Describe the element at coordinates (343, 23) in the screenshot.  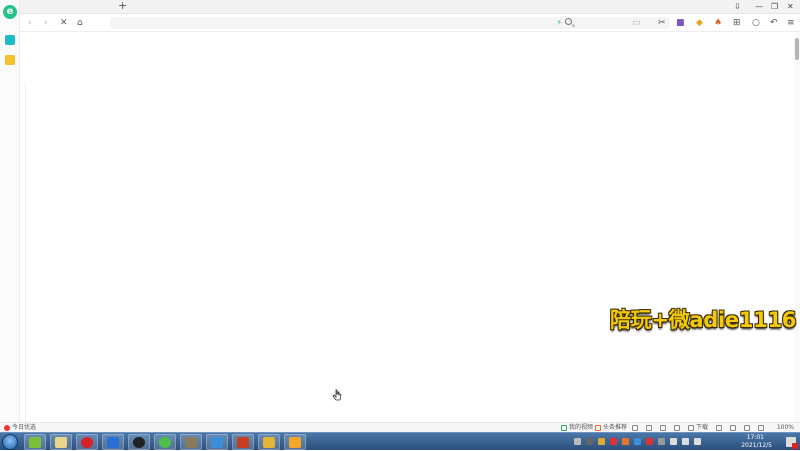
I see `address-bar: ⚡ ▾` at that location.